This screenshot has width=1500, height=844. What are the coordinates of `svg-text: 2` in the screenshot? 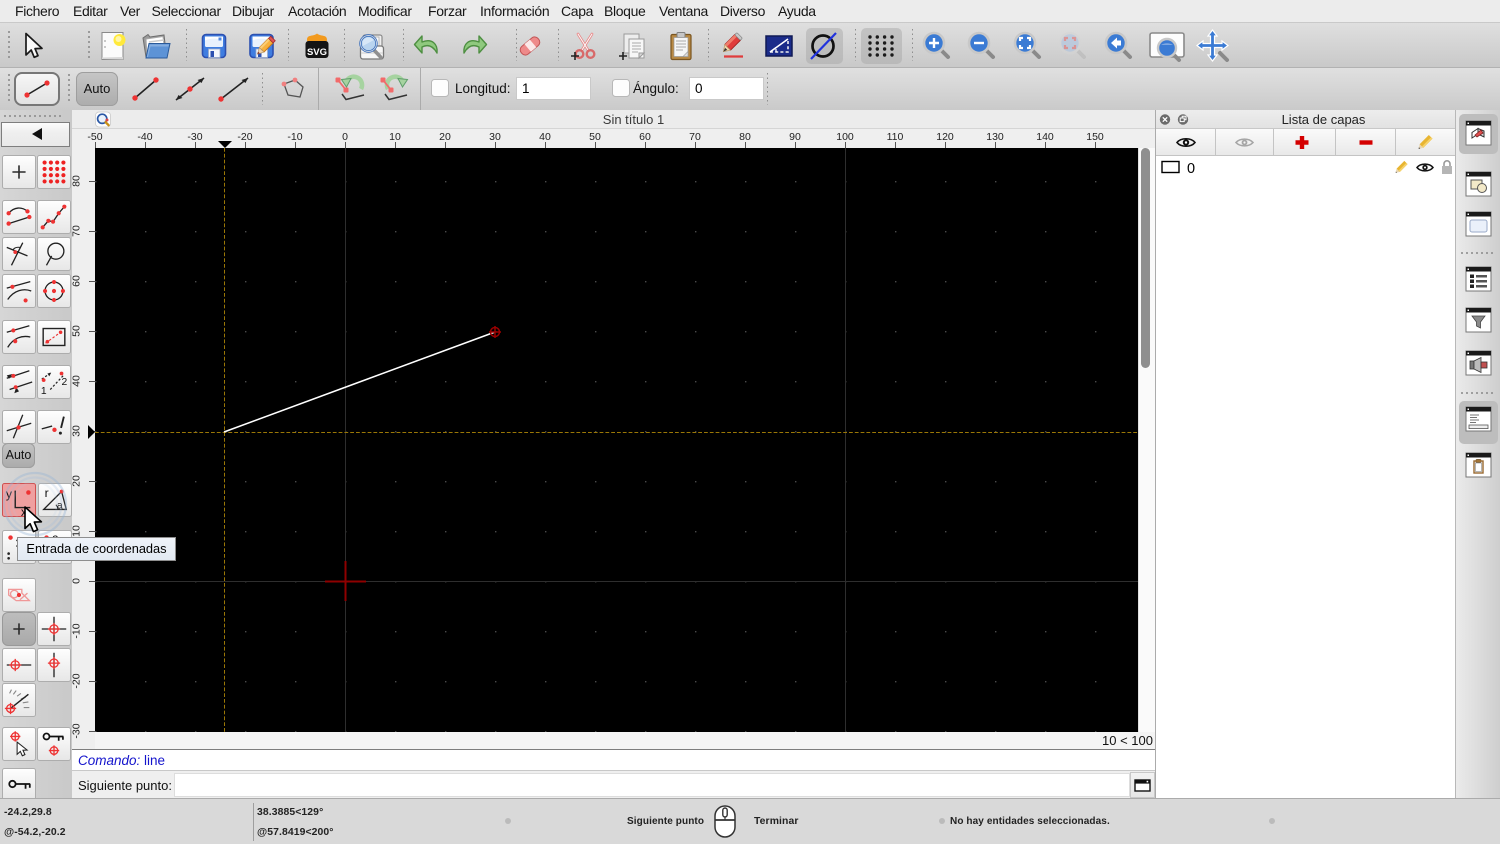 It's located at (65, 382).